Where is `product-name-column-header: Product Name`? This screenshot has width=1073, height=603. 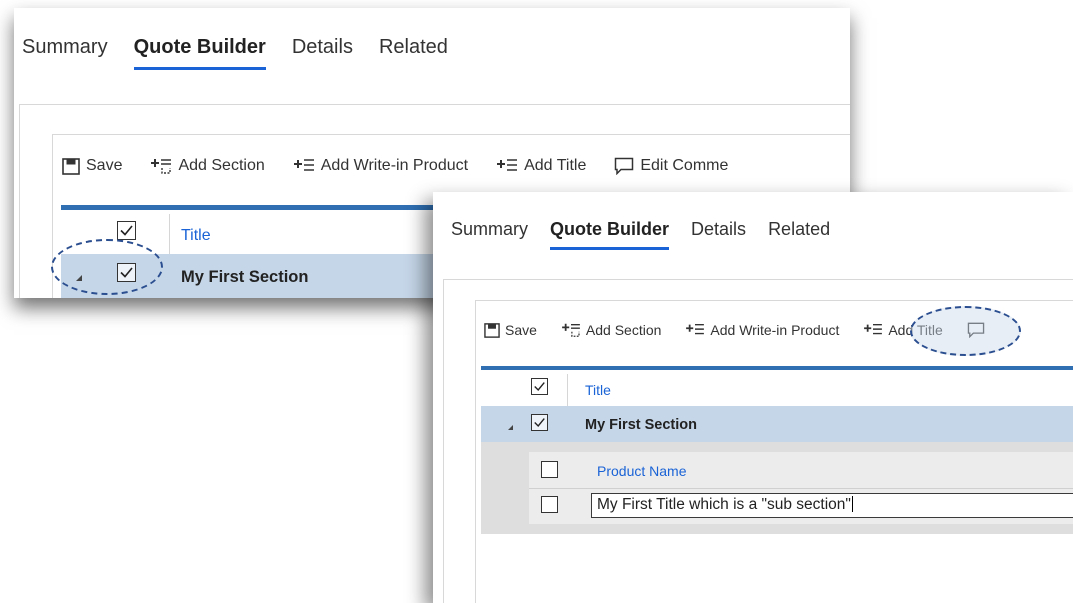 product-name-column-header: Product Name is located at coordinates (641, 471).